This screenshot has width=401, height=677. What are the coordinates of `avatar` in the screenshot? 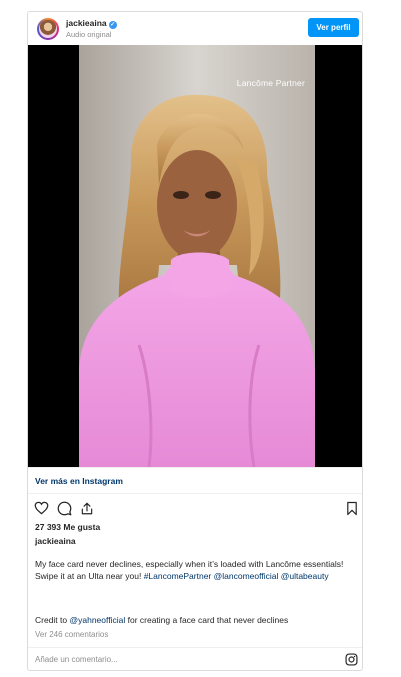 It's located at (48, 29).